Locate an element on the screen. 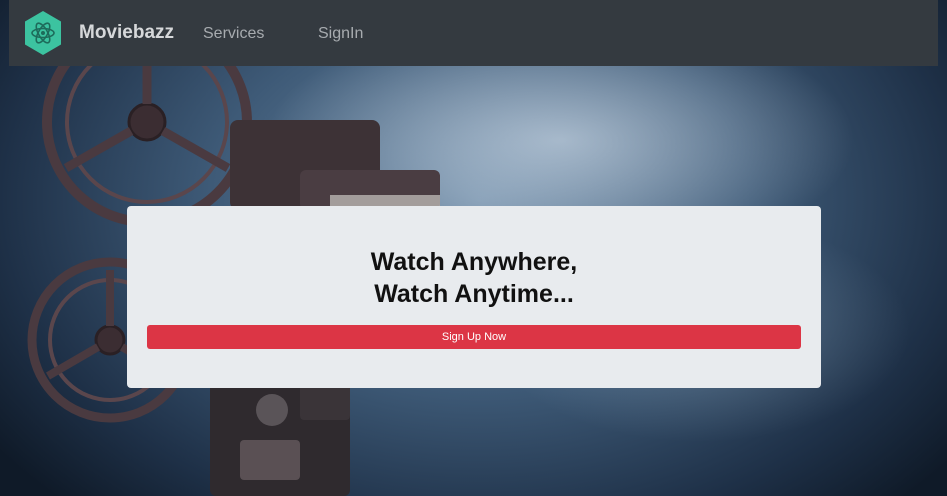  brand-name: Moviebazz is located at coordinates (126, 33).